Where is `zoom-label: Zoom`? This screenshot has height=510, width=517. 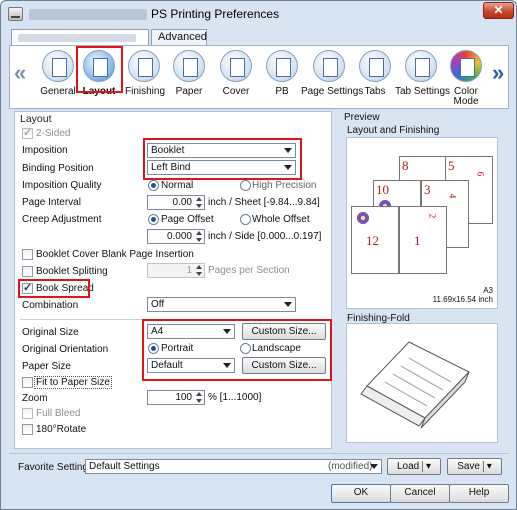
zoom-label: Zoom is located at coordinates (35, 398).